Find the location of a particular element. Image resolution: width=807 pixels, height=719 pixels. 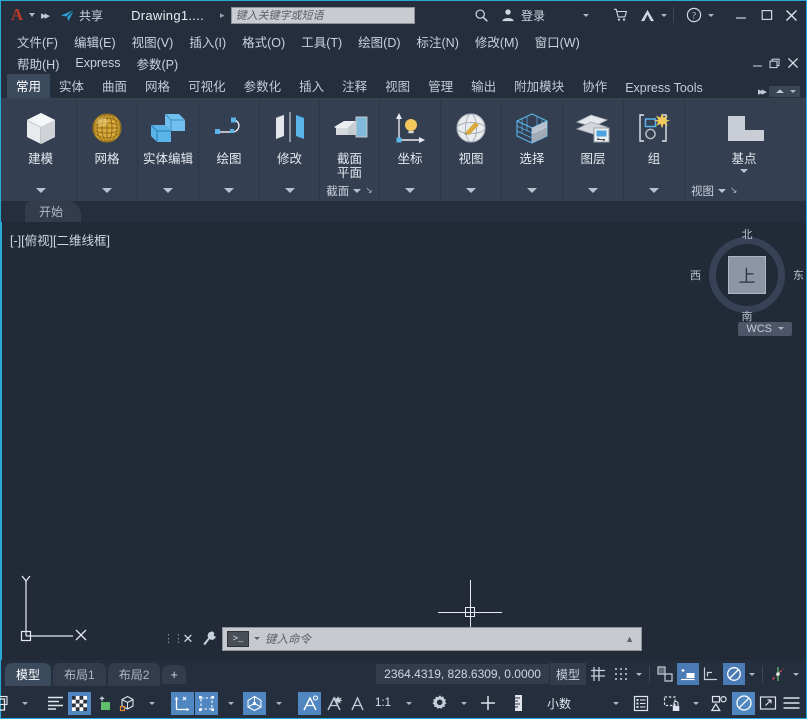

menu-item-help: 帮助(H) is located at coordinates (38, 63).